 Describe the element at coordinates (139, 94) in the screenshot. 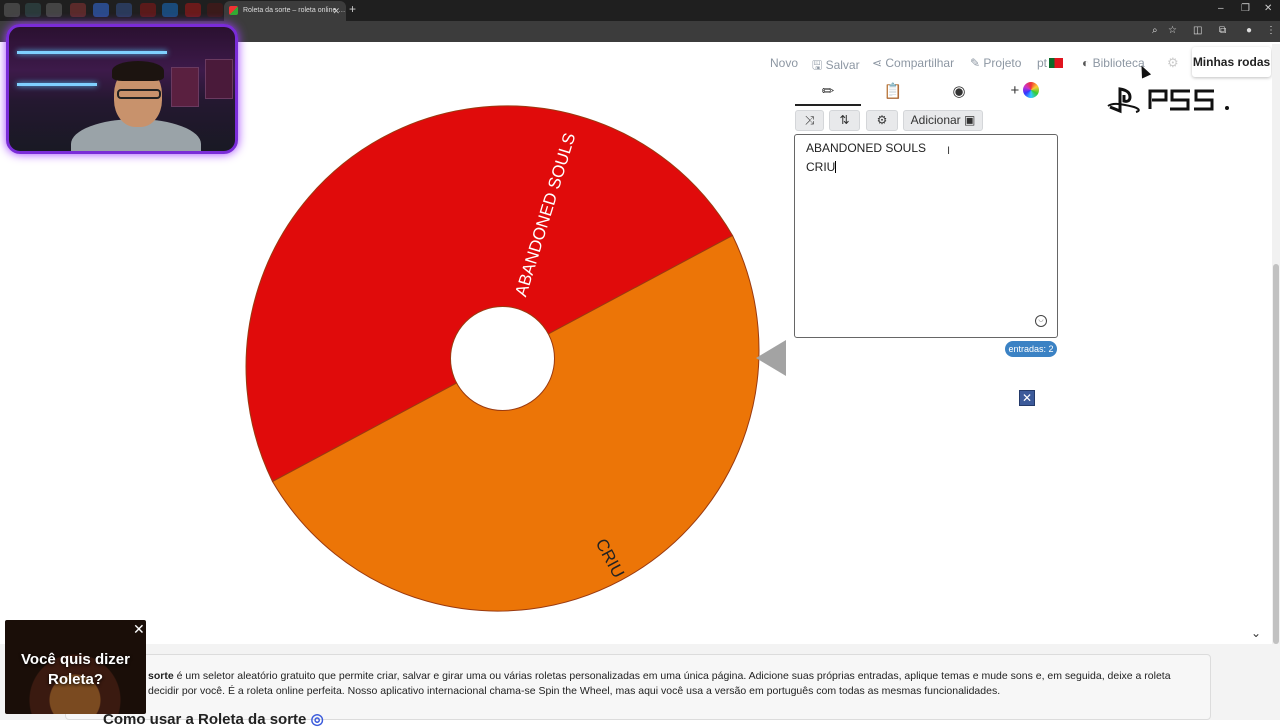

I see `streamer-glasses` at that location.